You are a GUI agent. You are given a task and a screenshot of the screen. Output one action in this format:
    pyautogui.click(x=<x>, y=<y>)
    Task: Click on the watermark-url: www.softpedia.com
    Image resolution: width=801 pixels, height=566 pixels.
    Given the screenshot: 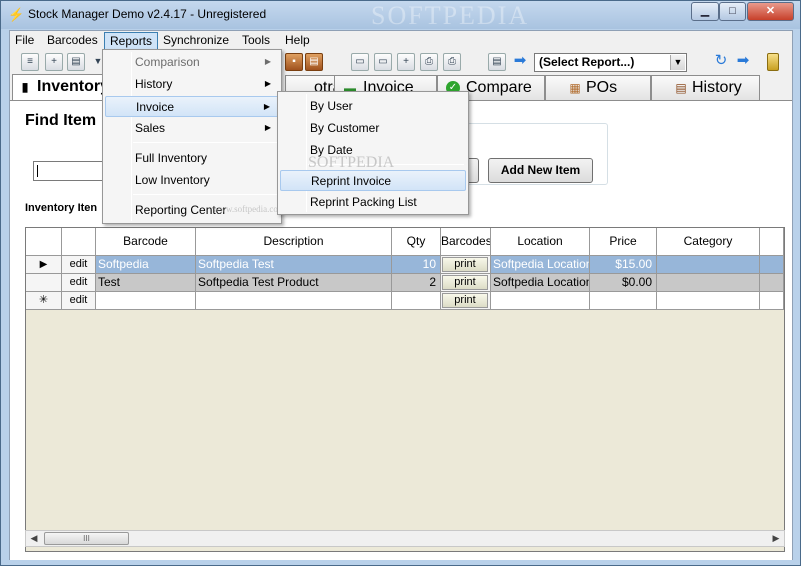 What is the action you would take?
    pyautogui.click(x=249, y=209)
    